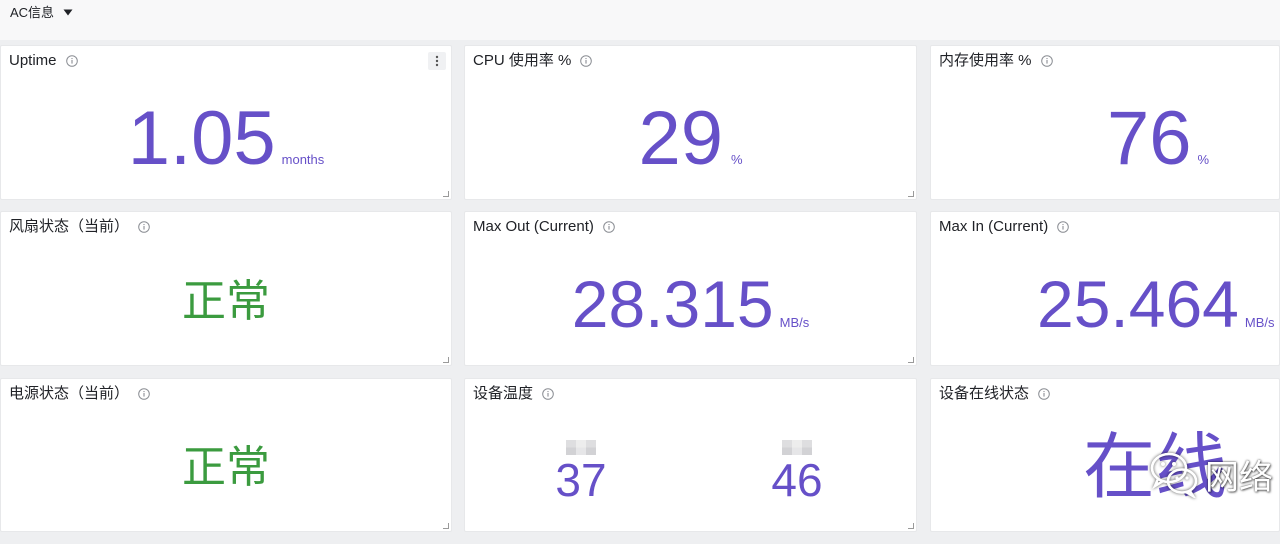 Image resolution: width=1280 pixels, height=544 pixels. I want to click on panel-header: Max Out (Current), so click(690, 228).